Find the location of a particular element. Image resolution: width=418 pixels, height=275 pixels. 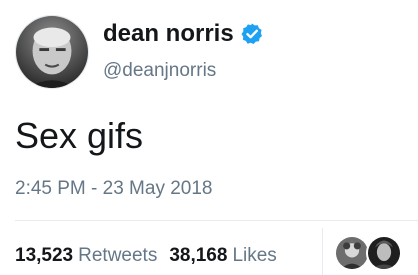

retweets-stat: 13,523 Retweets is located at coordinates (86, 255).